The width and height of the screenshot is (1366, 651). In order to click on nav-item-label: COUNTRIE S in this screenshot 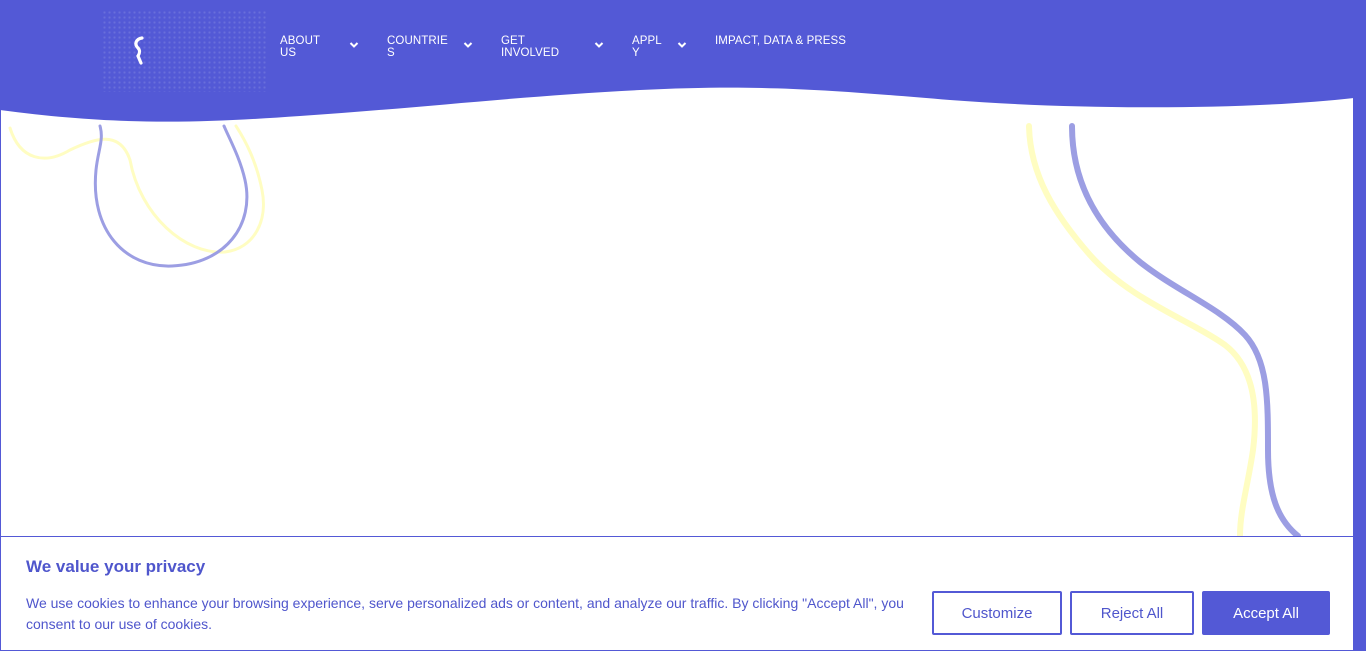, I will do `click(417, 47)`.